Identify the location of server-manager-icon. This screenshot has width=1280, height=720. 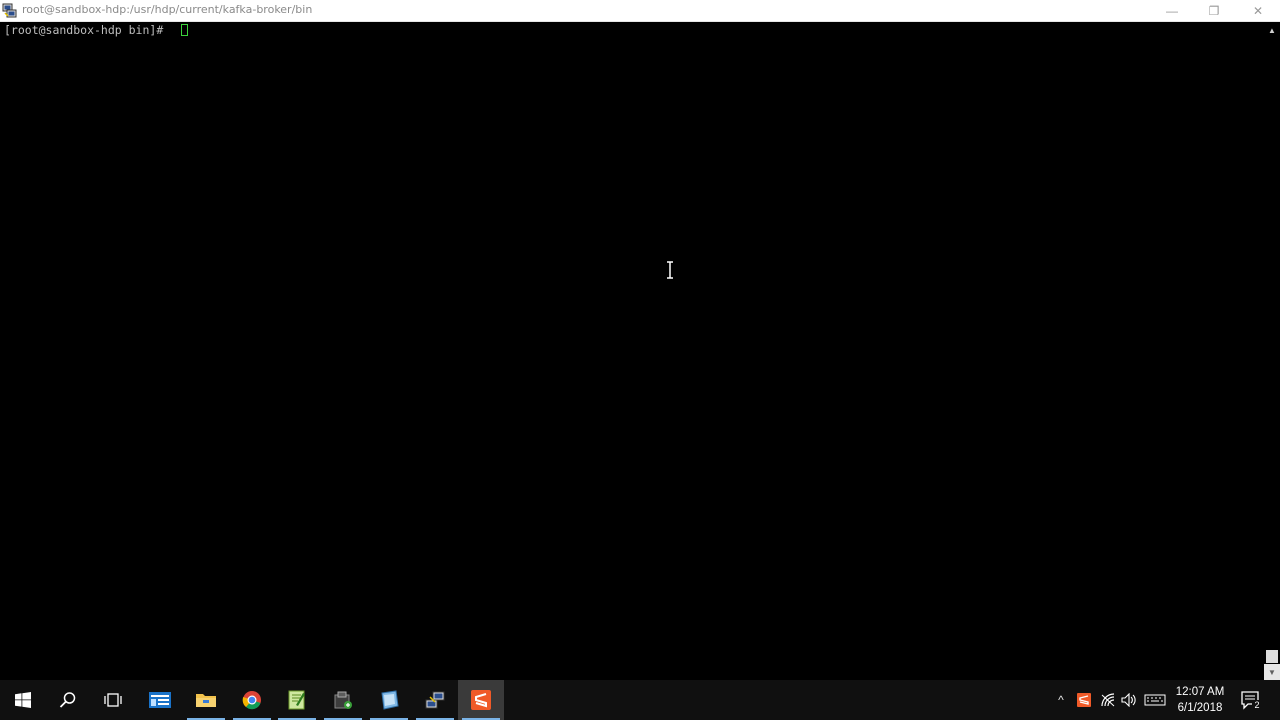
(160, 700).